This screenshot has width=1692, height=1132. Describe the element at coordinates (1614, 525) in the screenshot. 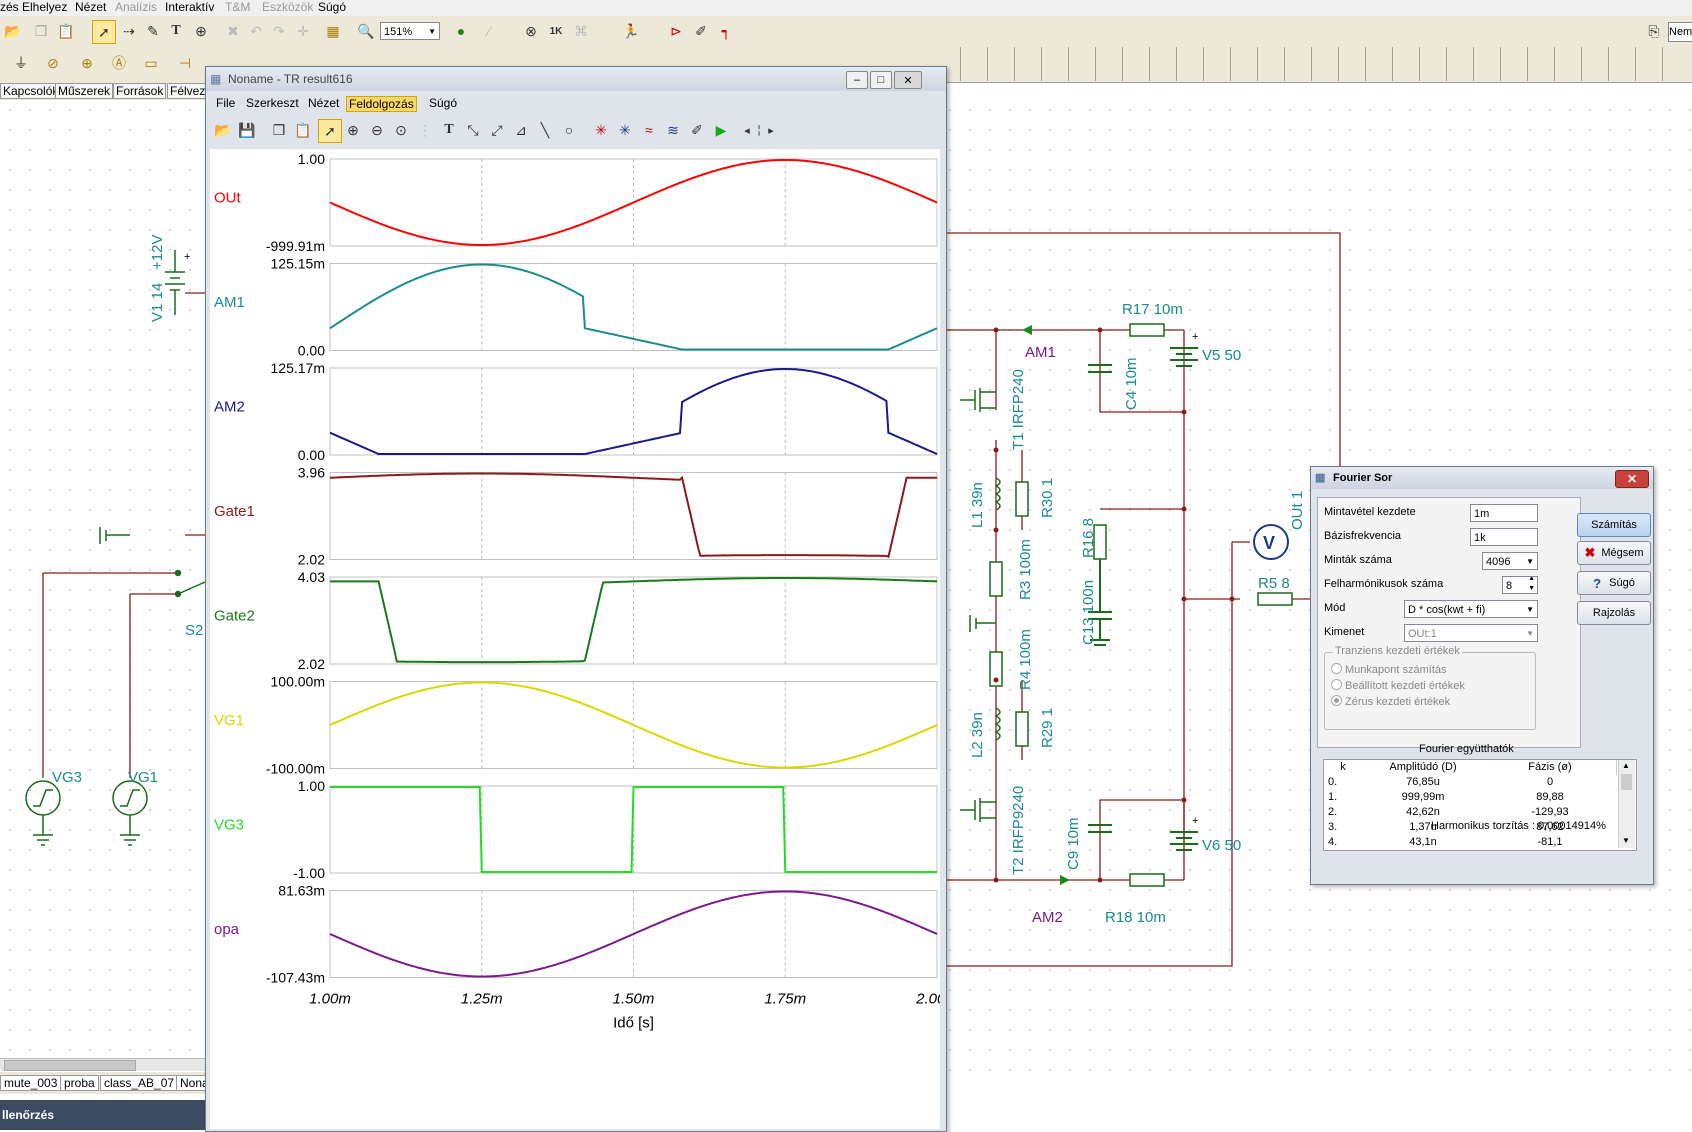

I see `calc-button: Számítás` at that location.